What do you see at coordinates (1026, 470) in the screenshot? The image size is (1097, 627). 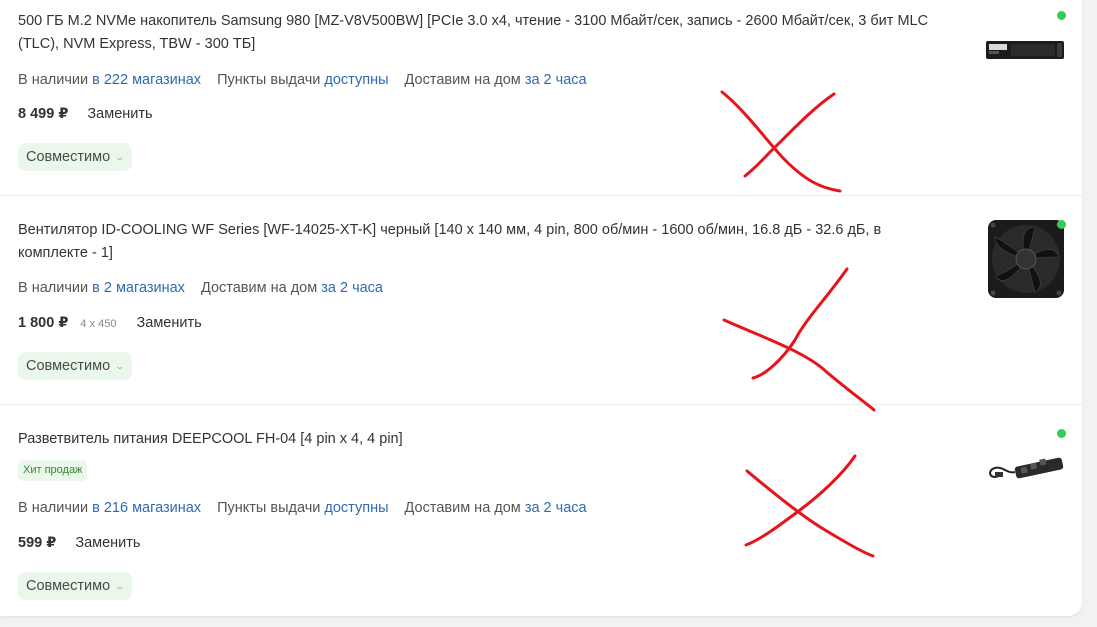 I see `splitter-icon` at bounding box center [1026, 470].